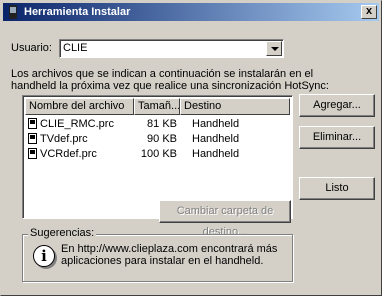 This screenshot has width=382, height=296. Describe the element at coordinates (79, 139) in the screenshot. I see `file-name-cell: TVdef.prc` at that location.